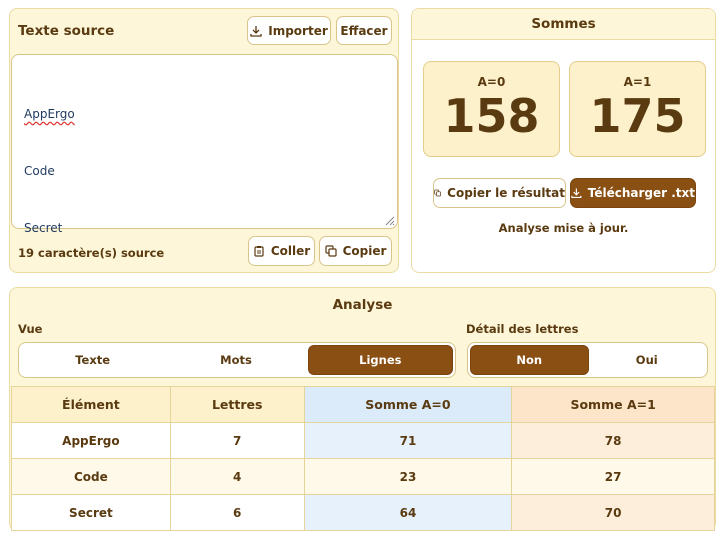 This screenshot has width=726, height=537. I want to click on column-header: Élément, so click(91, 404).